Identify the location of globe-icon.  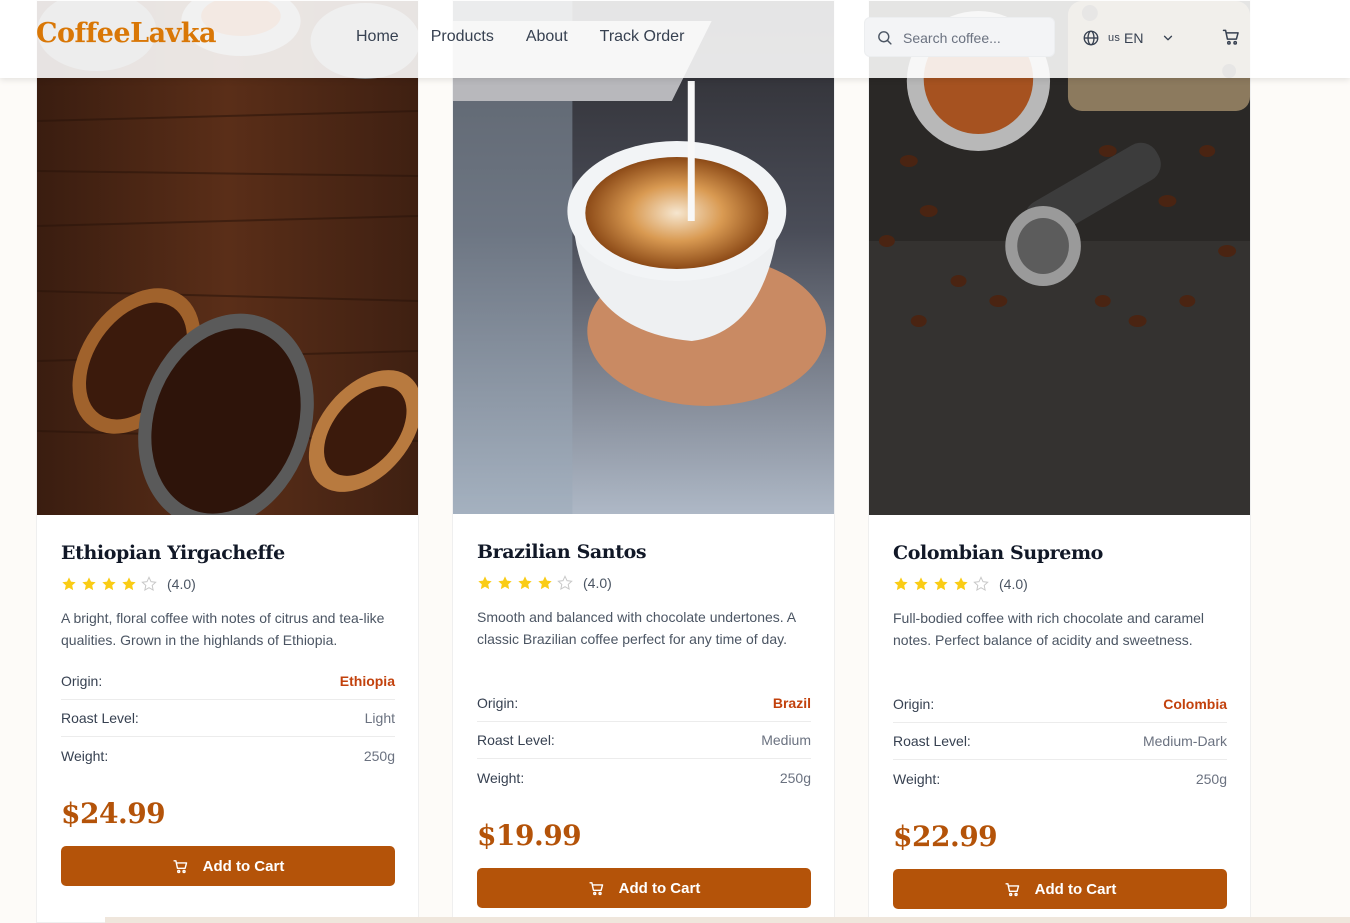
(1091, 38).